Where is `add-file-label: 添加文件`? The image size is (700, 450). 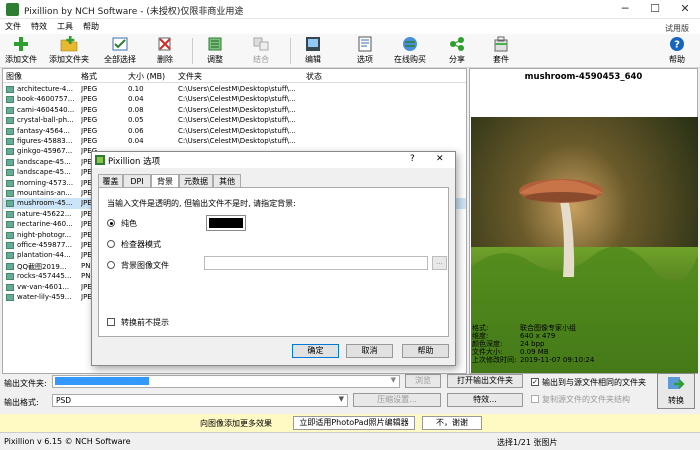
add-file-label: 添加文件 is located at coordinates (21, 59).